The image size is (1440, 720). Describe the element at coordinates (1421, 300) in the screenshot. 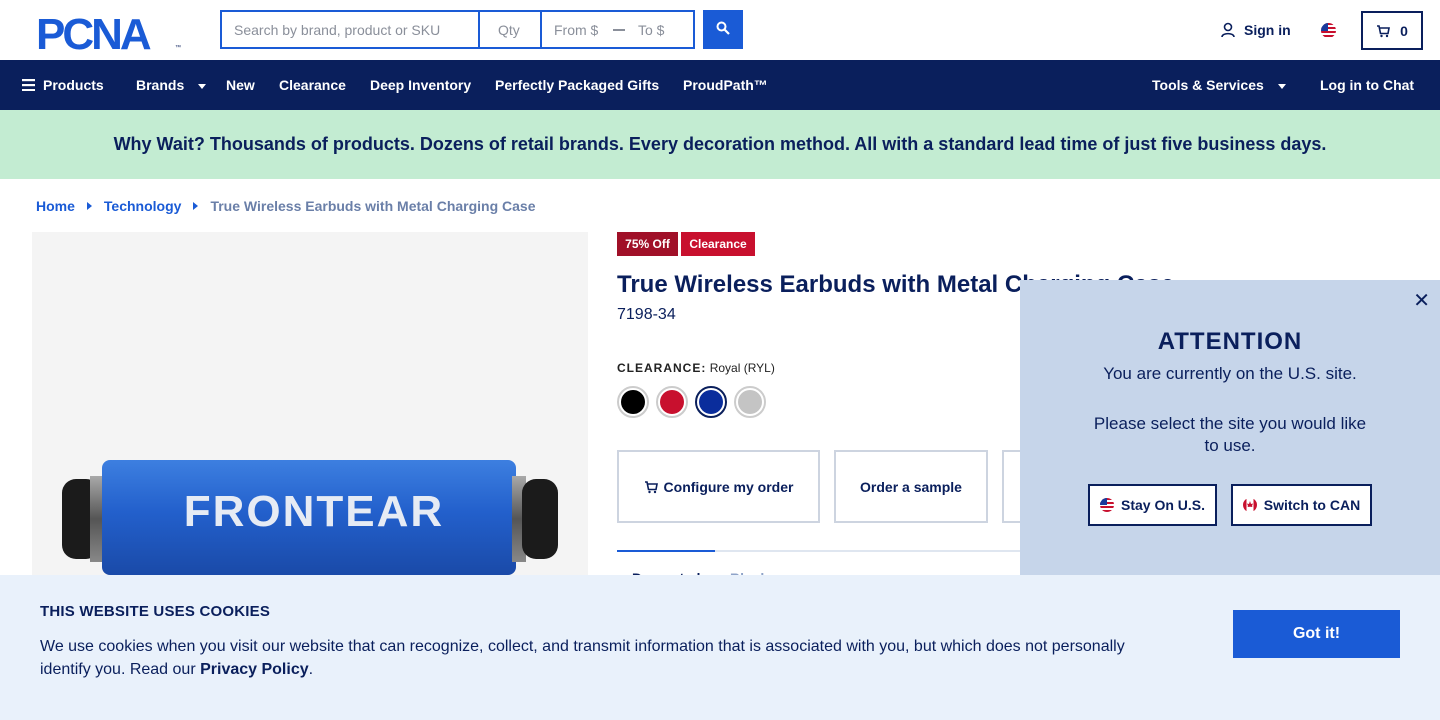

I see `close-icon: ✕` at that location.